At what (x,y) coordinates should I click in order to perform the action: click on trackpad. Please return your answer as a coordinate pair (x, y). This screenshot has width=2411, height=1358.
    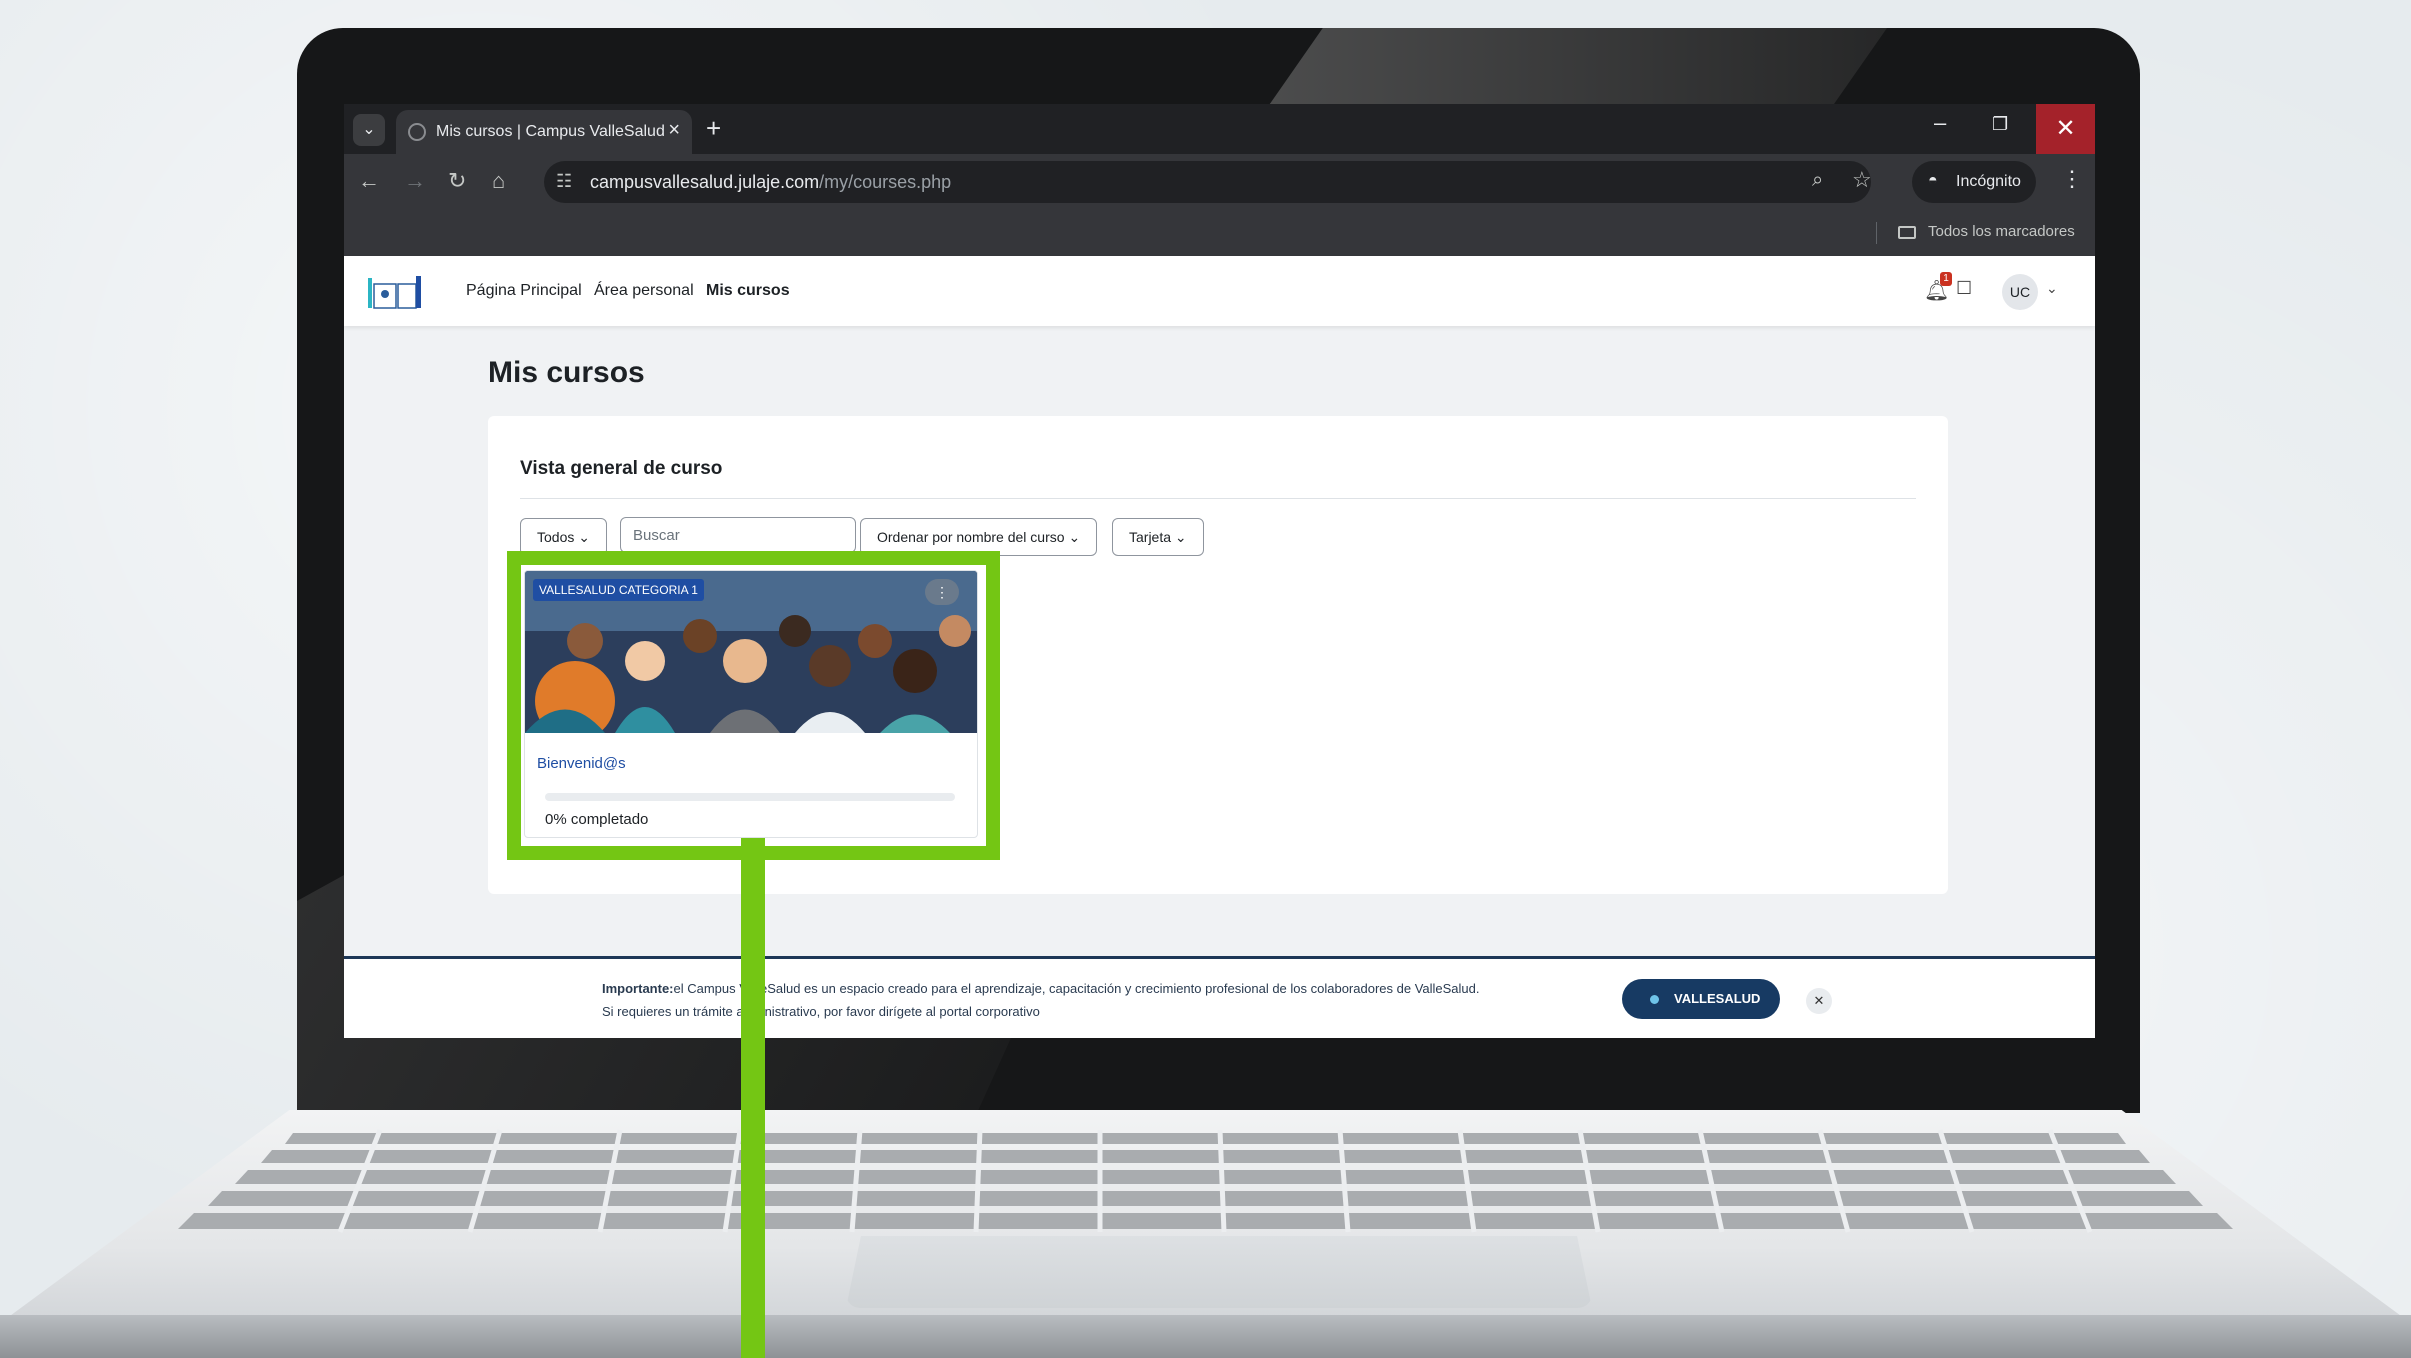
    Looking at the image, I should click on (1219, 1272).